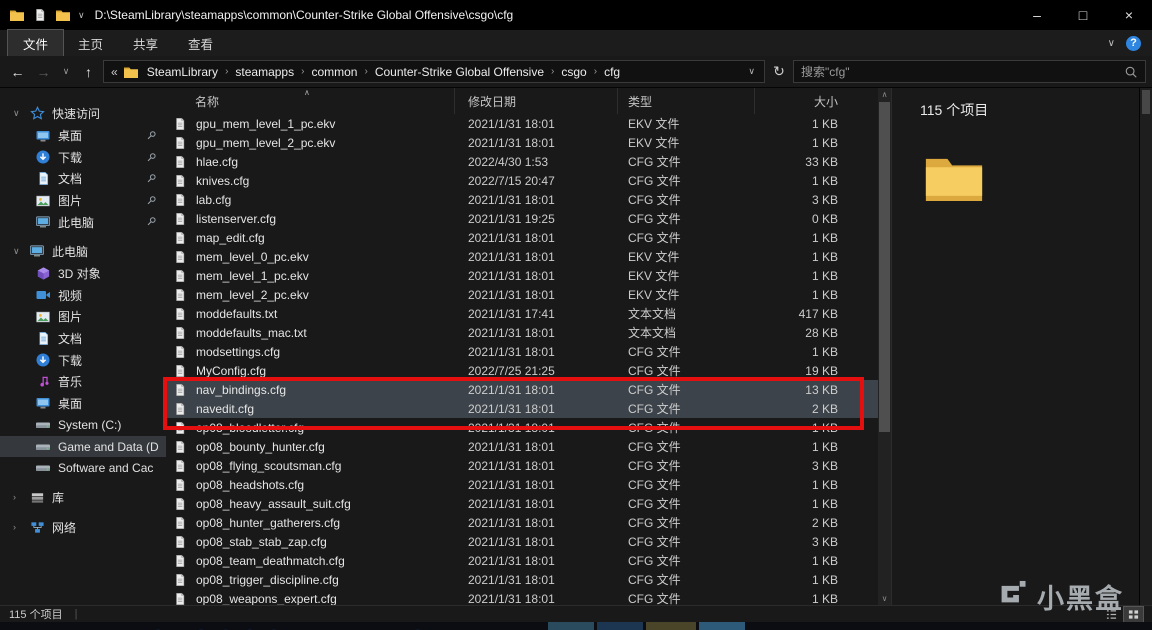 The image size is (1152, 630). Describe the element at coordinates (686, 101) in the screenshot. I see `column-header-2: 类型` at that location.